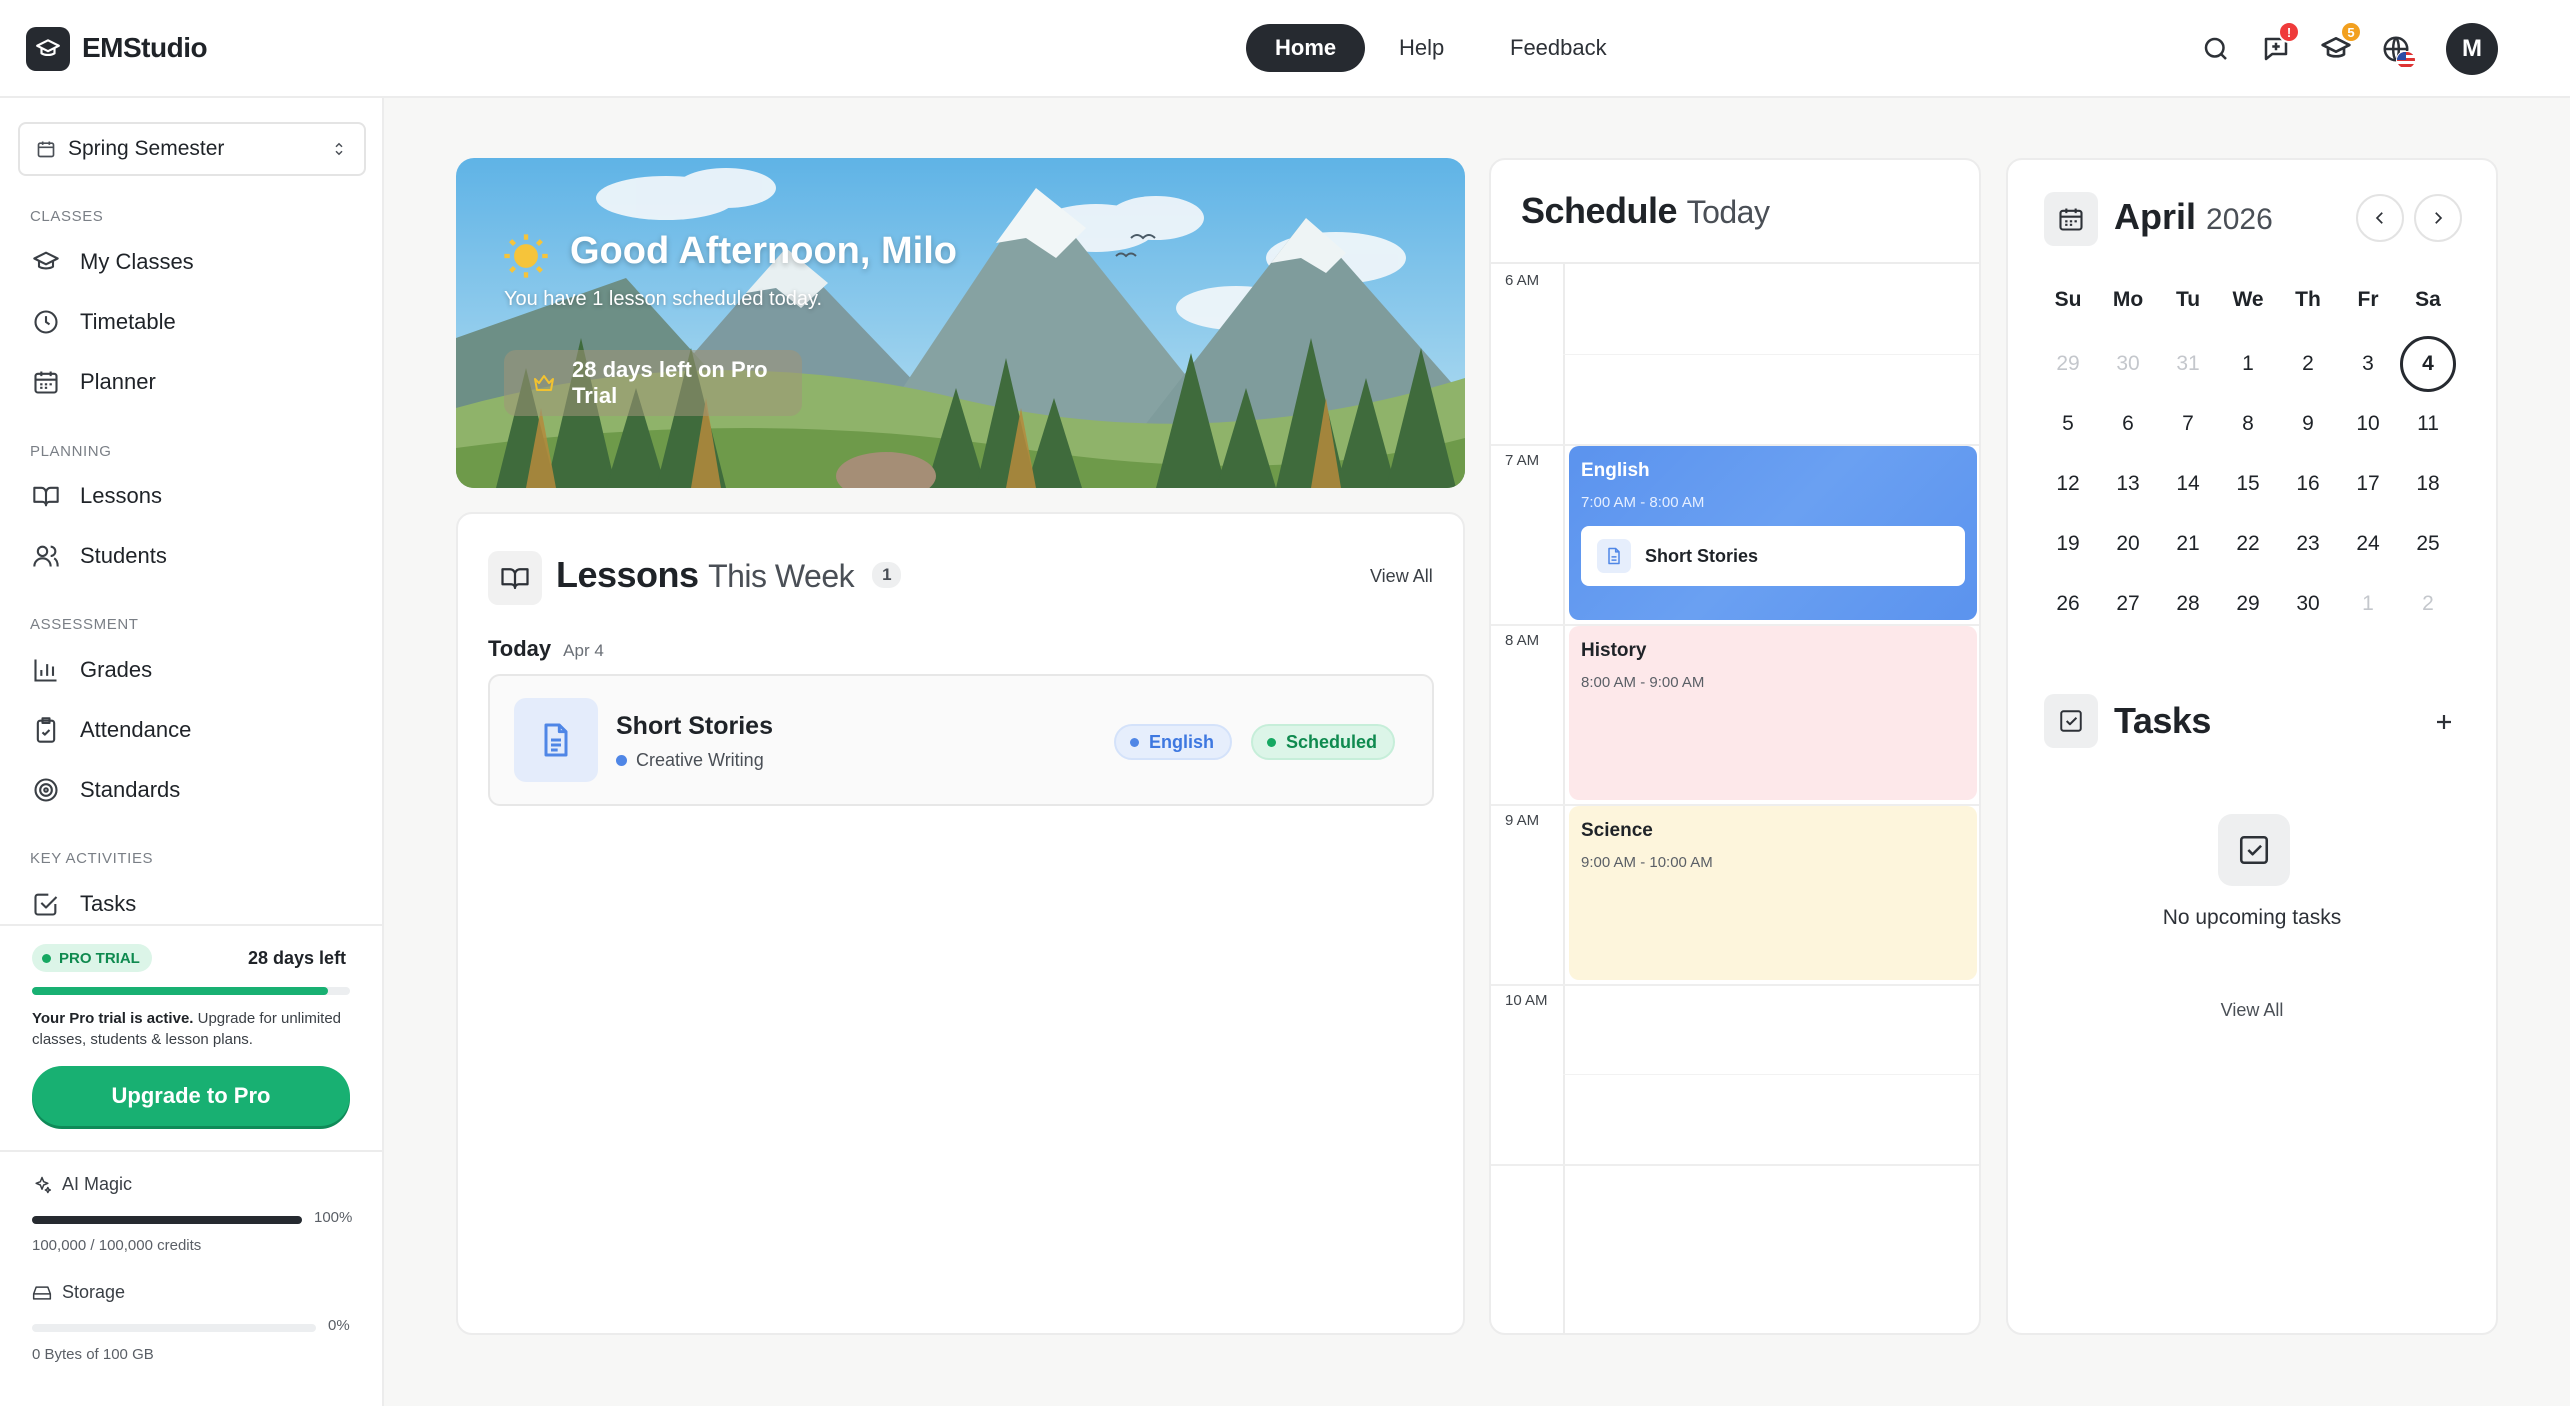 This screenshot has height=1406, width=2570. What do you see at coordinates (1773, 713) in the screenshot?
I see `schedule-event-history: History 8:00 AM - 9:00 AM` at bounding box center [1773, 713].